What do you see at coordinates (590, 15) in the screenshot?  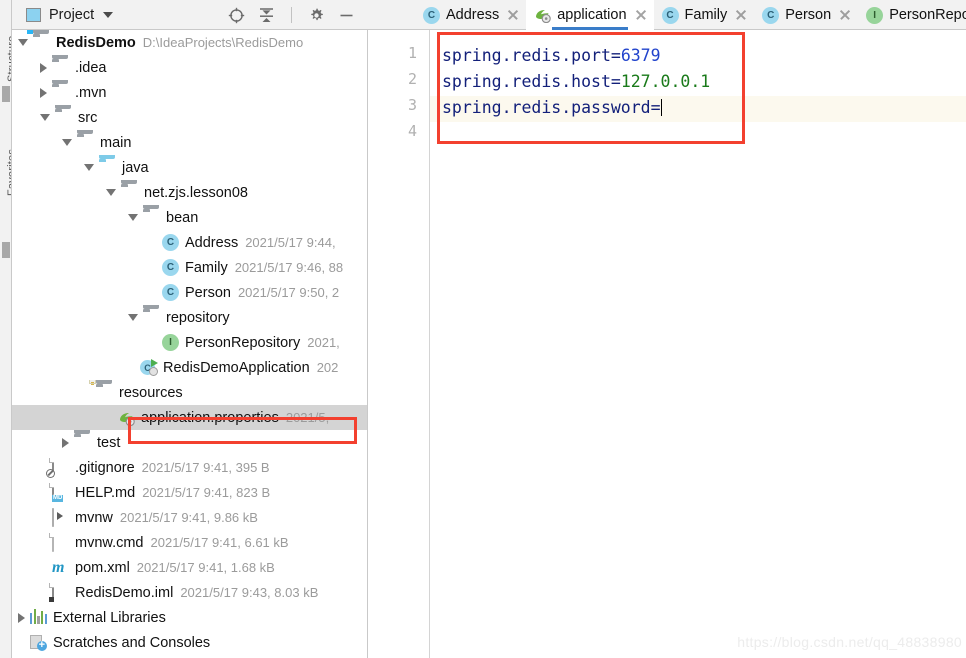 I see `tab-application: application` at bounding box center [590, 15].